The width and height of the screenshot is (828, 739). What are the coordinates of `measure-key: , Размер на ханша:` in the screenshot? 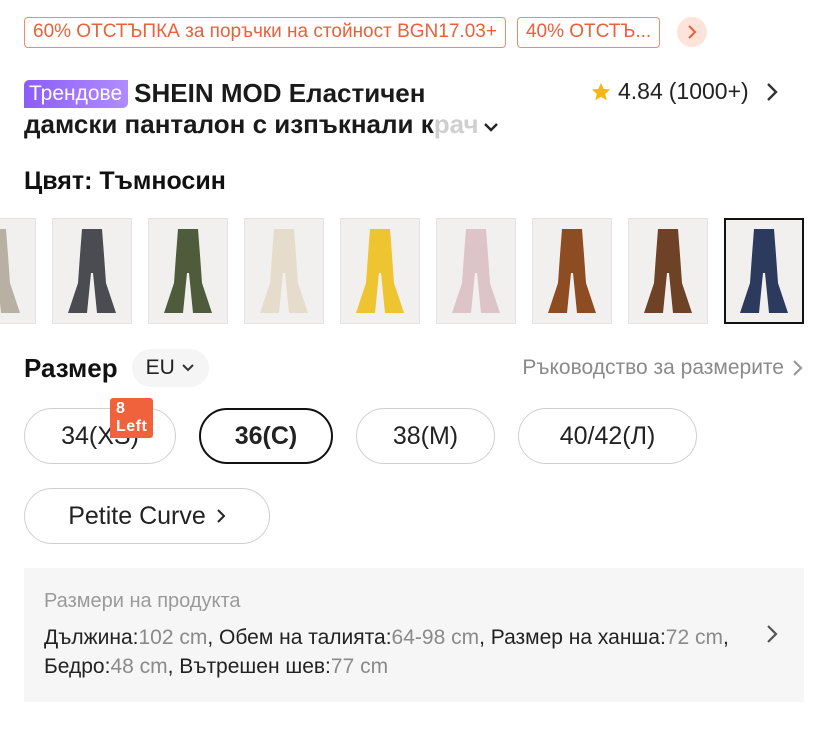 It's located at (572, 637).